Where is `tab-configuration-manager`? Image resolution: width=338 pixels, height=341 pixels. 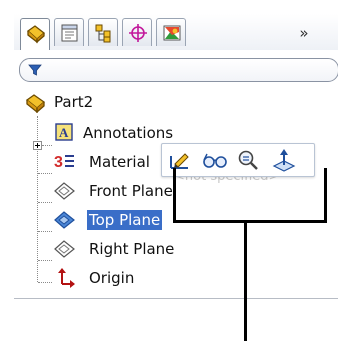
tab-configuration-manager is located at coordinates (103, 32).